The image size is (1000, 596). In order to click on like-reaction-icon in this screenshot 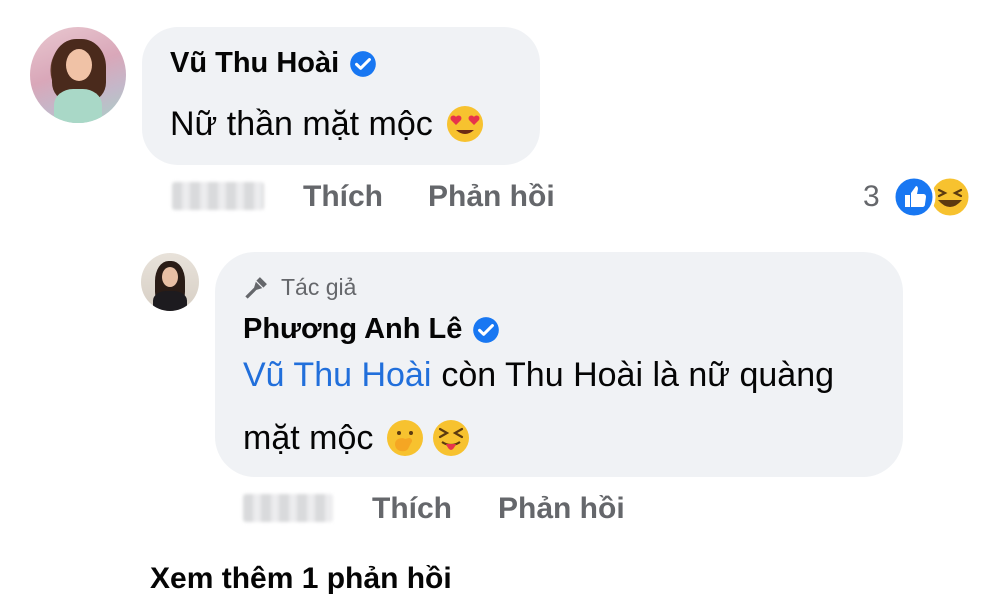, I will do `click(914, 197)`.